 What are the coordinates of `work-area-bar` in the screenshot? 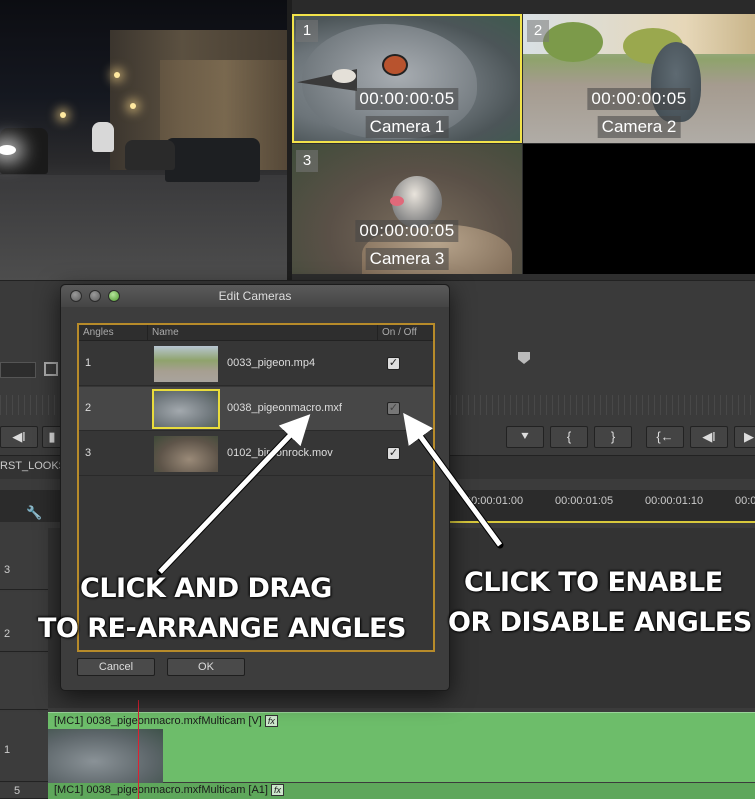 It's located at (597, 522).